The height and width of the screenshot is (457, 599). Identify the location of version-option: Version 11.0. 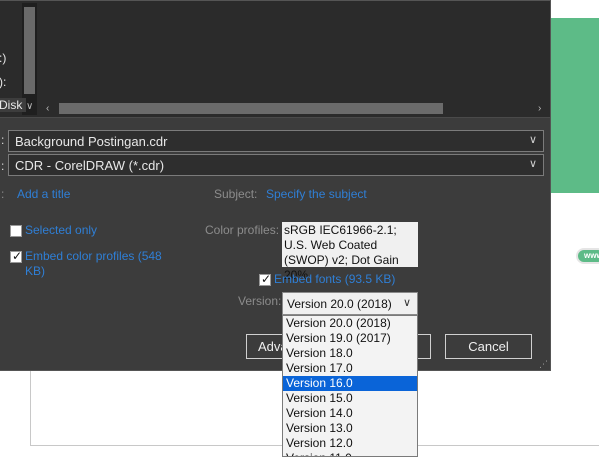
(350, 453).